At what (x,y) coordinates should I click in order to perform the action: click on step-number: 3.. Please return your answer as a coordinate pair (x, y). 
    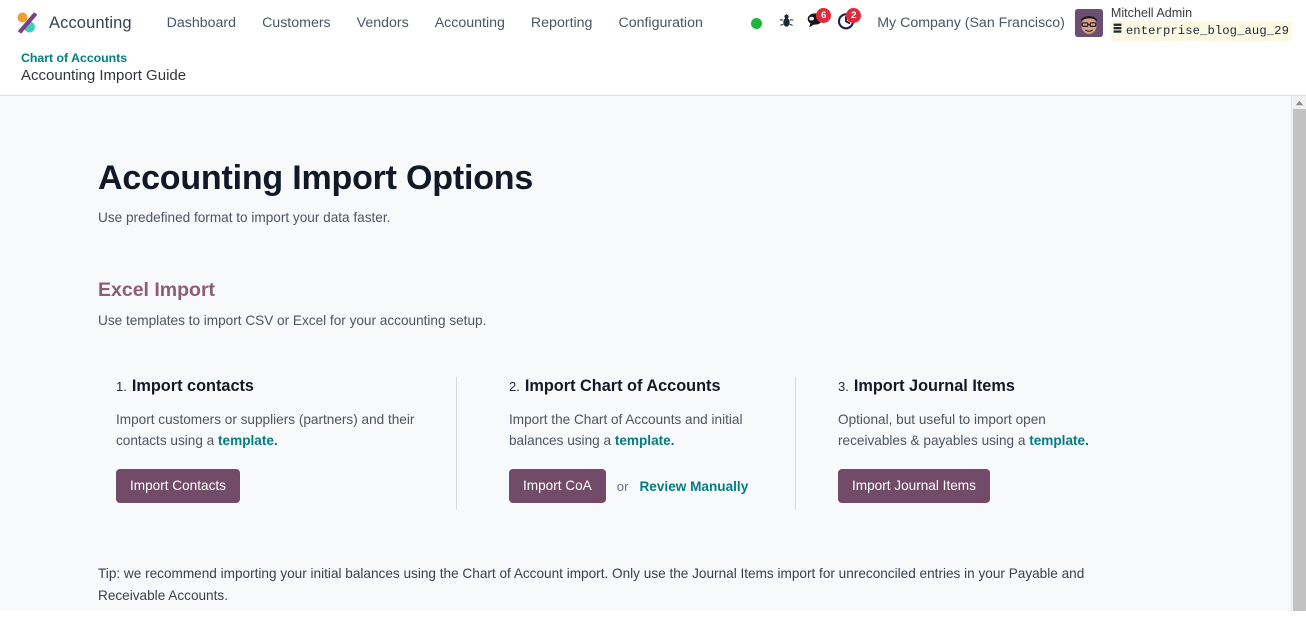
    Looking at the image, I should click on (843, 386).